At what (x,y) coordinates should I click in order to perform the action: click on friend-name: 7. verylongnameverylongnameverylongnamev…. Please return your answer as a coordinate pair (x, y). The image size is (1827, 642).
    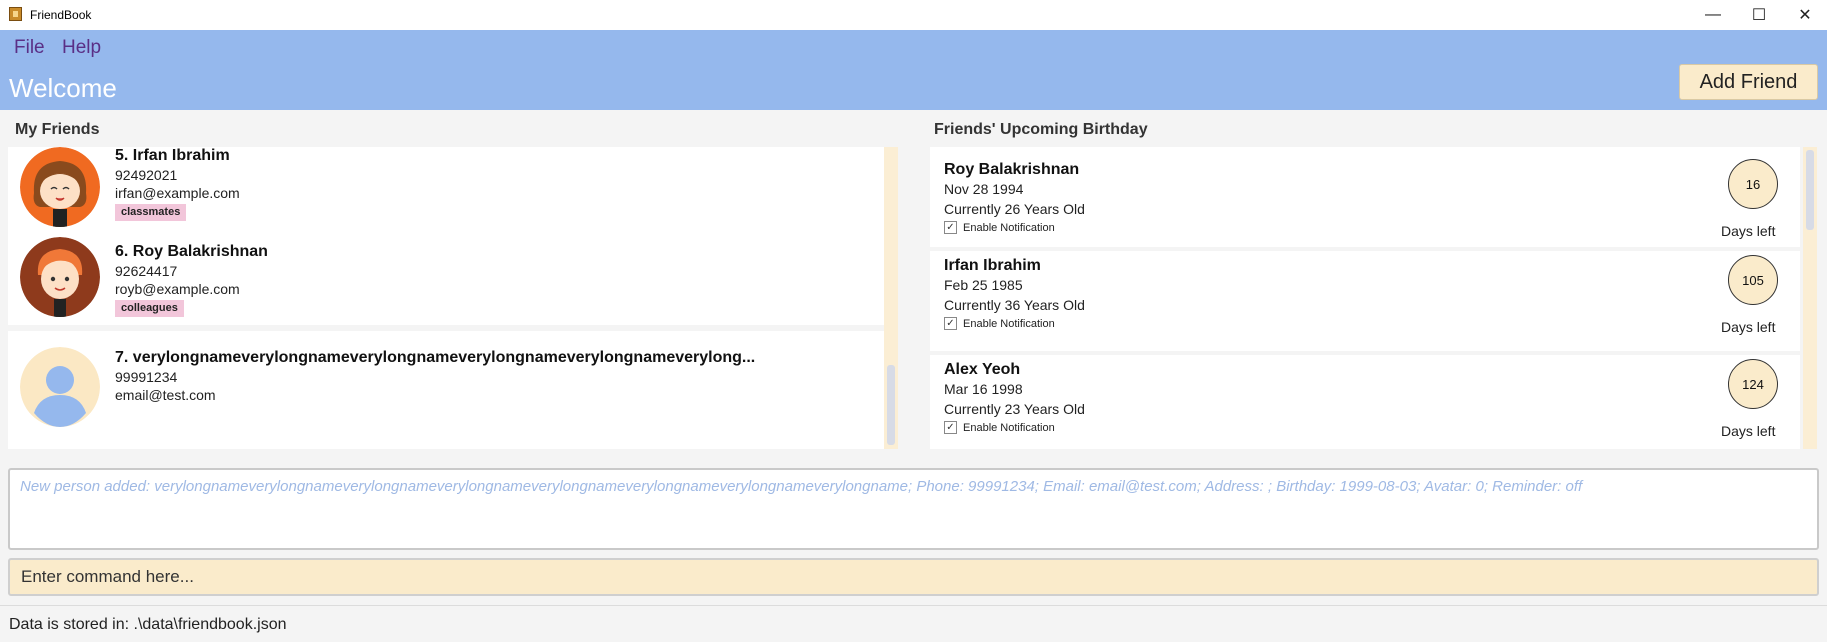
    Looking at the image, I should click on (435, 357).